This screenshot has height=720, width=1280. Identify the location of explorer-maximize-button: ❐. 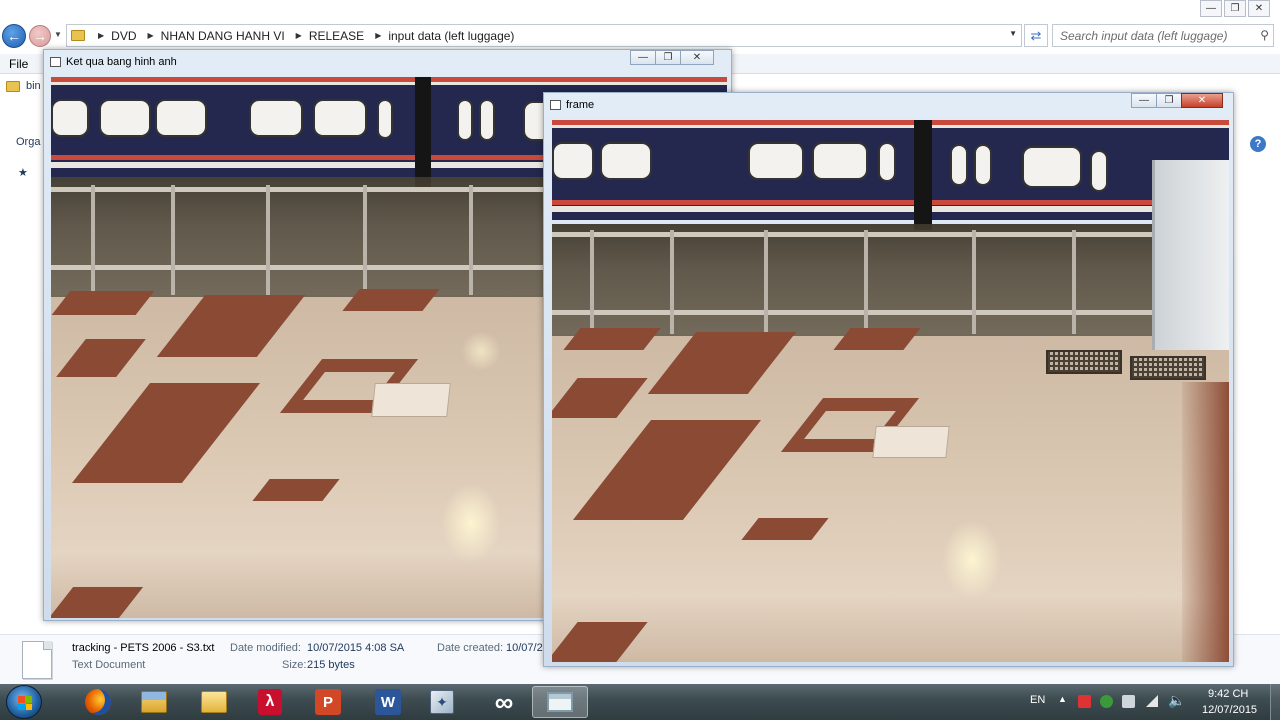
(1235, 8).